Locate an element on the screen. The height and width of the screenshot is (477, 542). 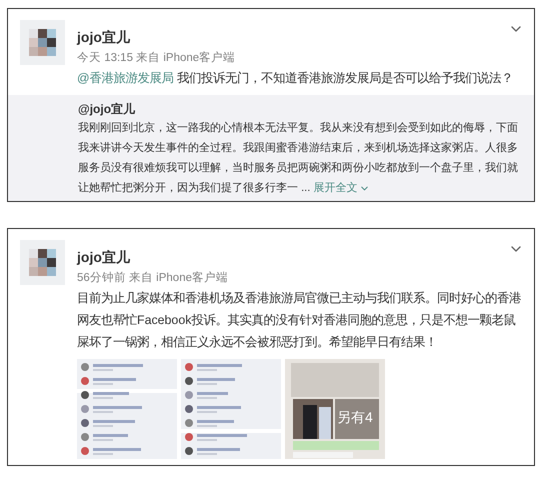
expand-link: 展开全文 is located at coordinates (341, 188).